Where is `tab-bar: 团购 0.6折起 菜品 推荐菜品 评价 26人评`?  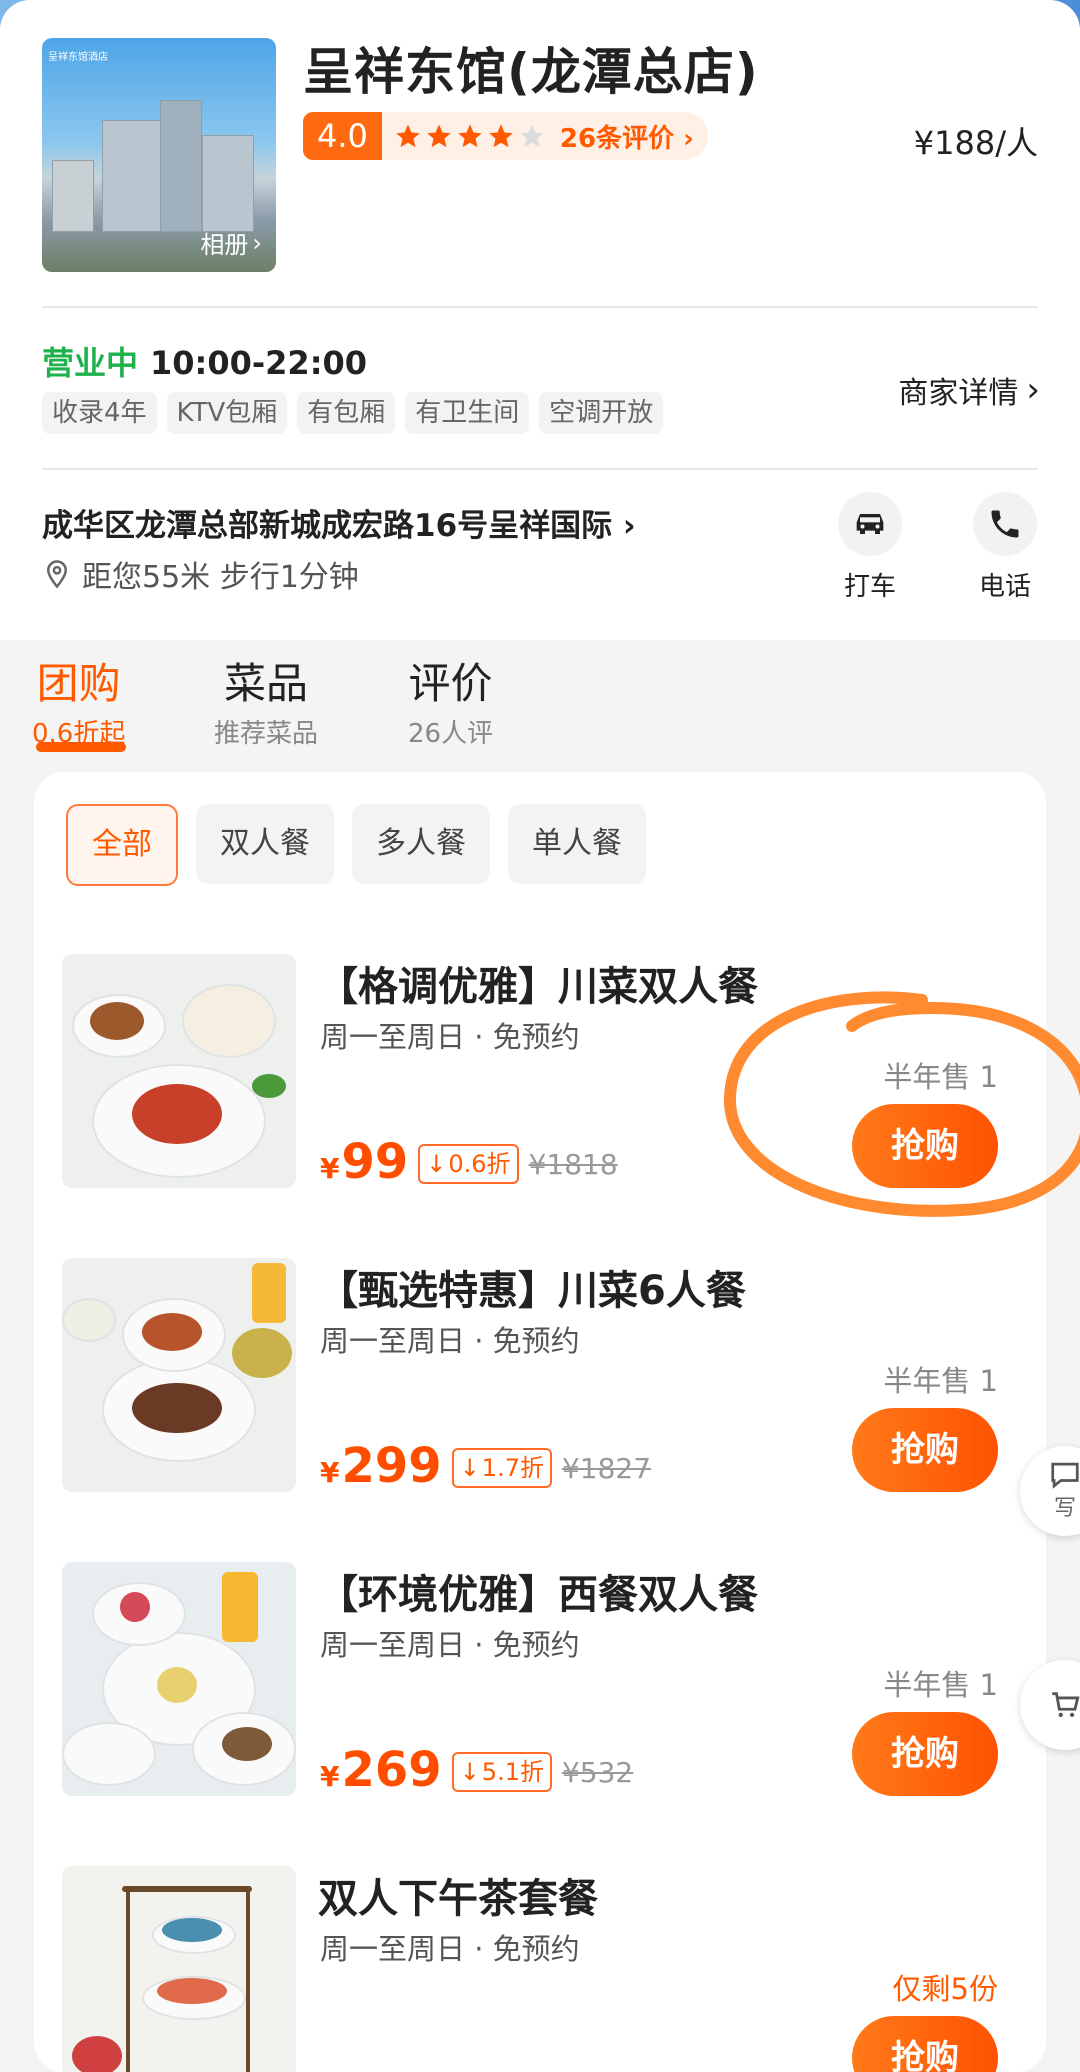 tab-bar: 团购 0.6折起 菜品 推荐菜品 评价 26人评 is located at coordinates (540, 705).